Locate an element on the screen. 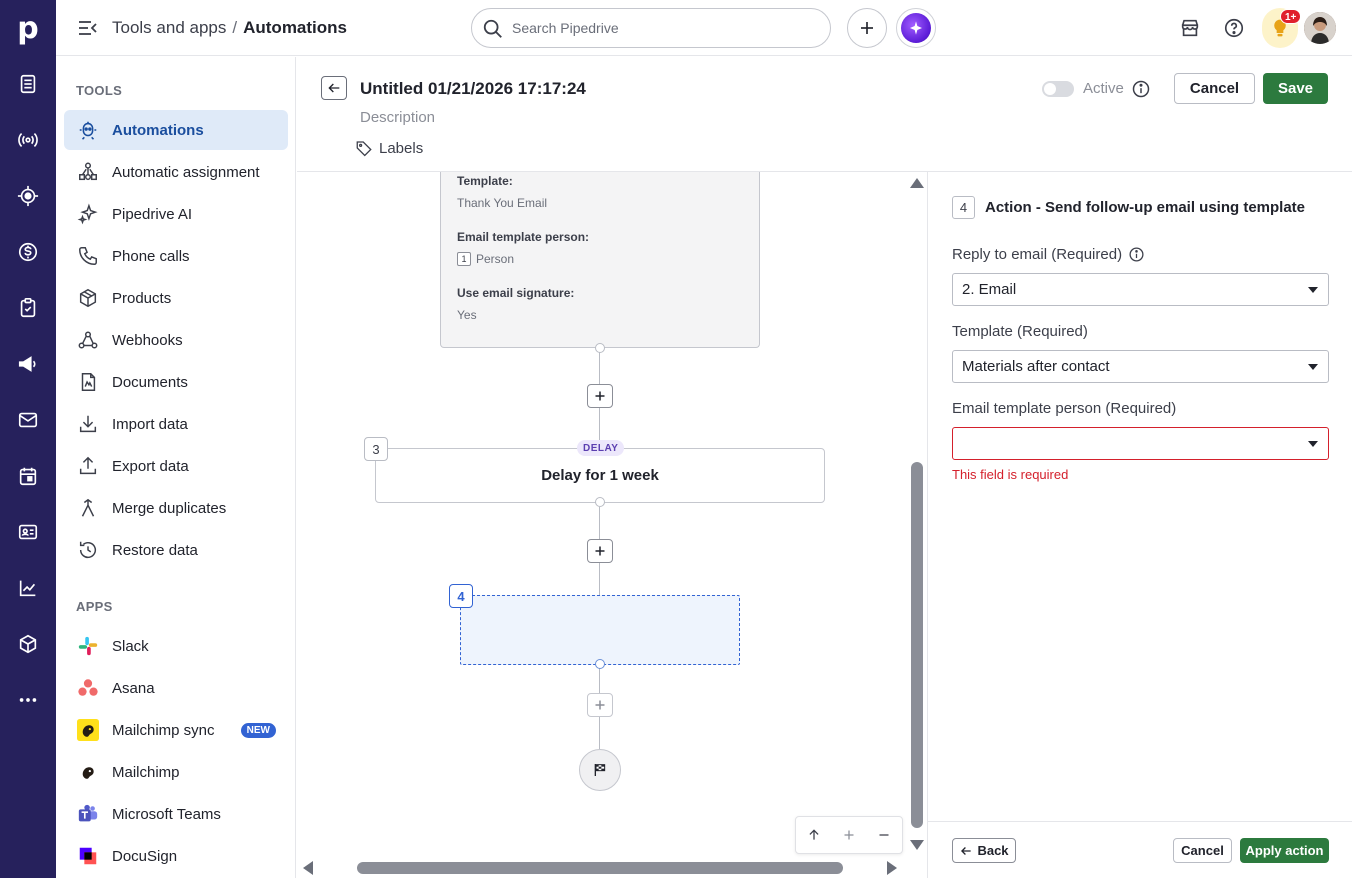  person-select is located at coordinates (1140, 443).